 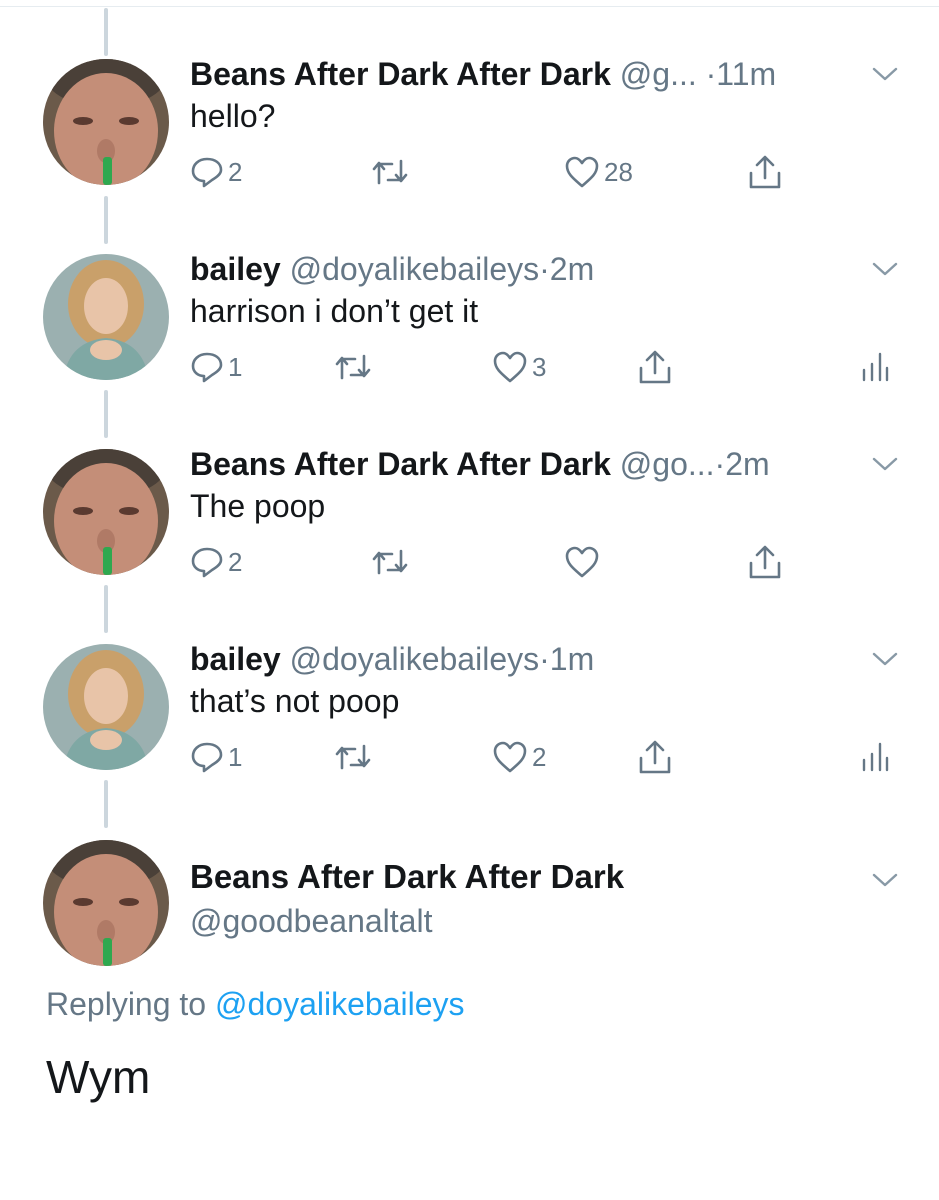 What do you see at coordinates (98, 1077) in the screenshot?
I see `main-tweet-text: Wym` at bounding box center [98, 1077].